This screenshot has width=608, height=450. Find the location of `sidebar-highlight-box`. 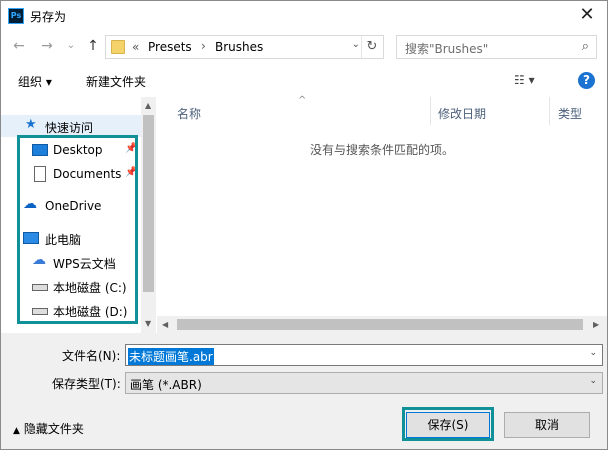

sidebar-highlight-box is located at coordinates (77, 229).